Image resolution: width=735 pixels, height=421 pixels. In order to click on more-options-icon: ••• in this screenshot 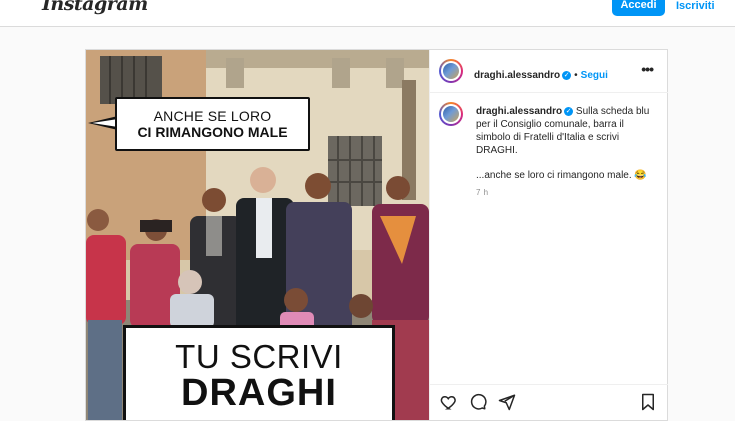, I will do `click(647, 69)`.